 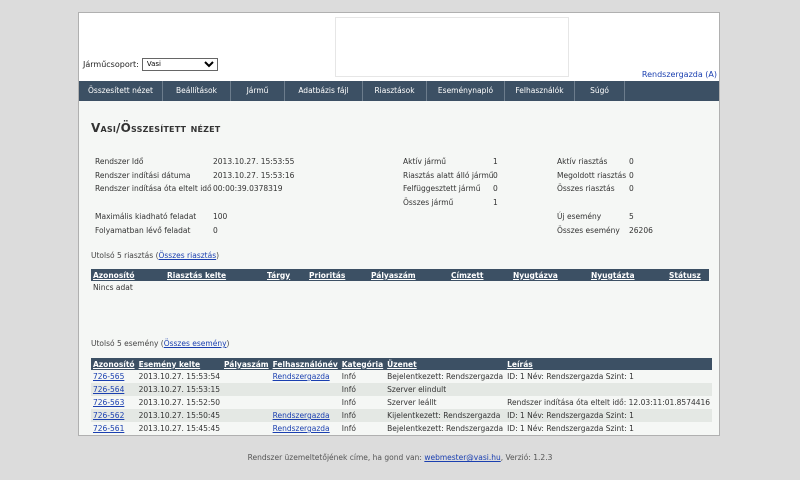 What do you see at coordinates (628, 275) in the screenshot?
I see `col-header-nyugtazta: Nyugtázta` at bounding box center [628, 275].